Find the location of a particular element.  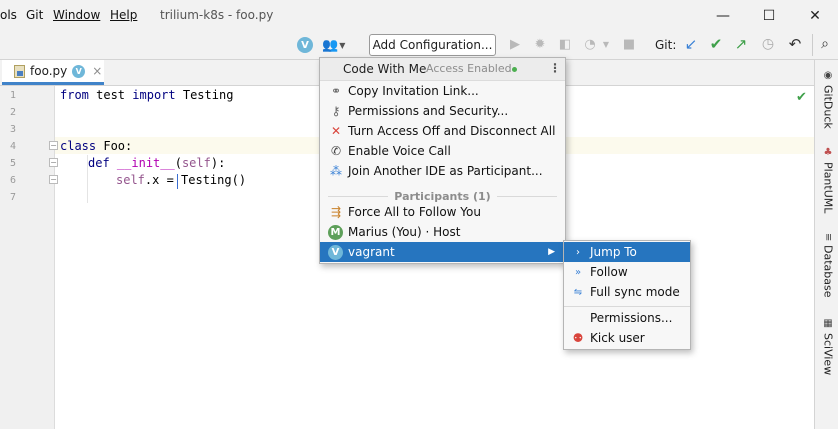

editor-gutter is located at coordinates (27, 257).